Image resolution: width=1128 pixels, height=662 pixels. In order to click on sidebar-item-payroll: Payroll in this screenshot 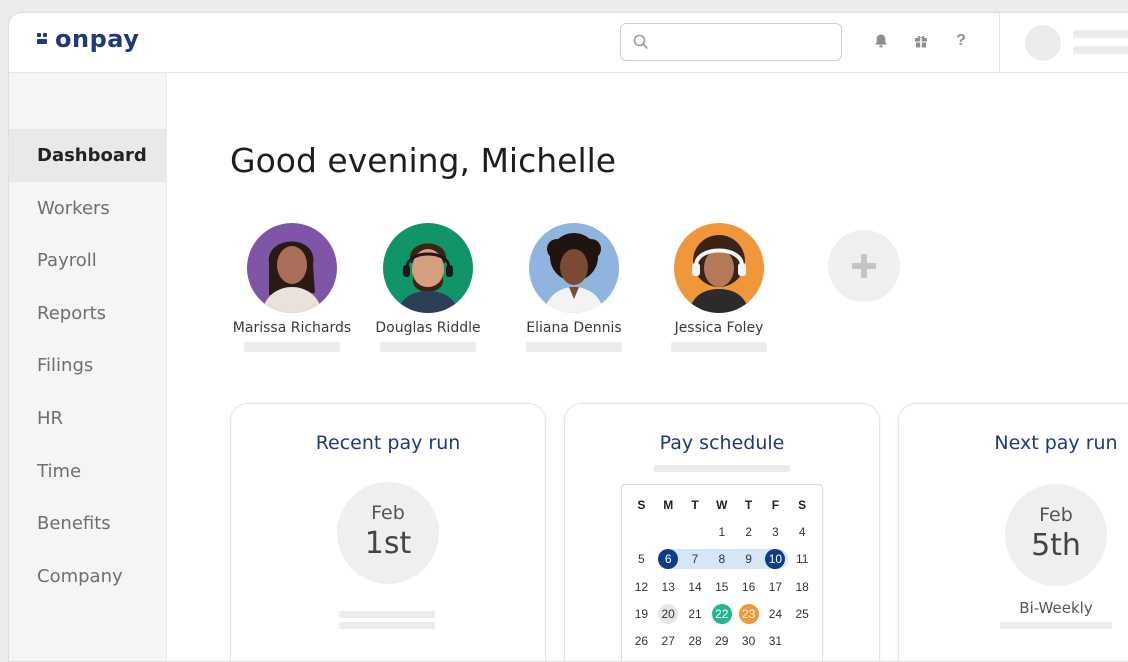, I will do `click(88, 260)`.